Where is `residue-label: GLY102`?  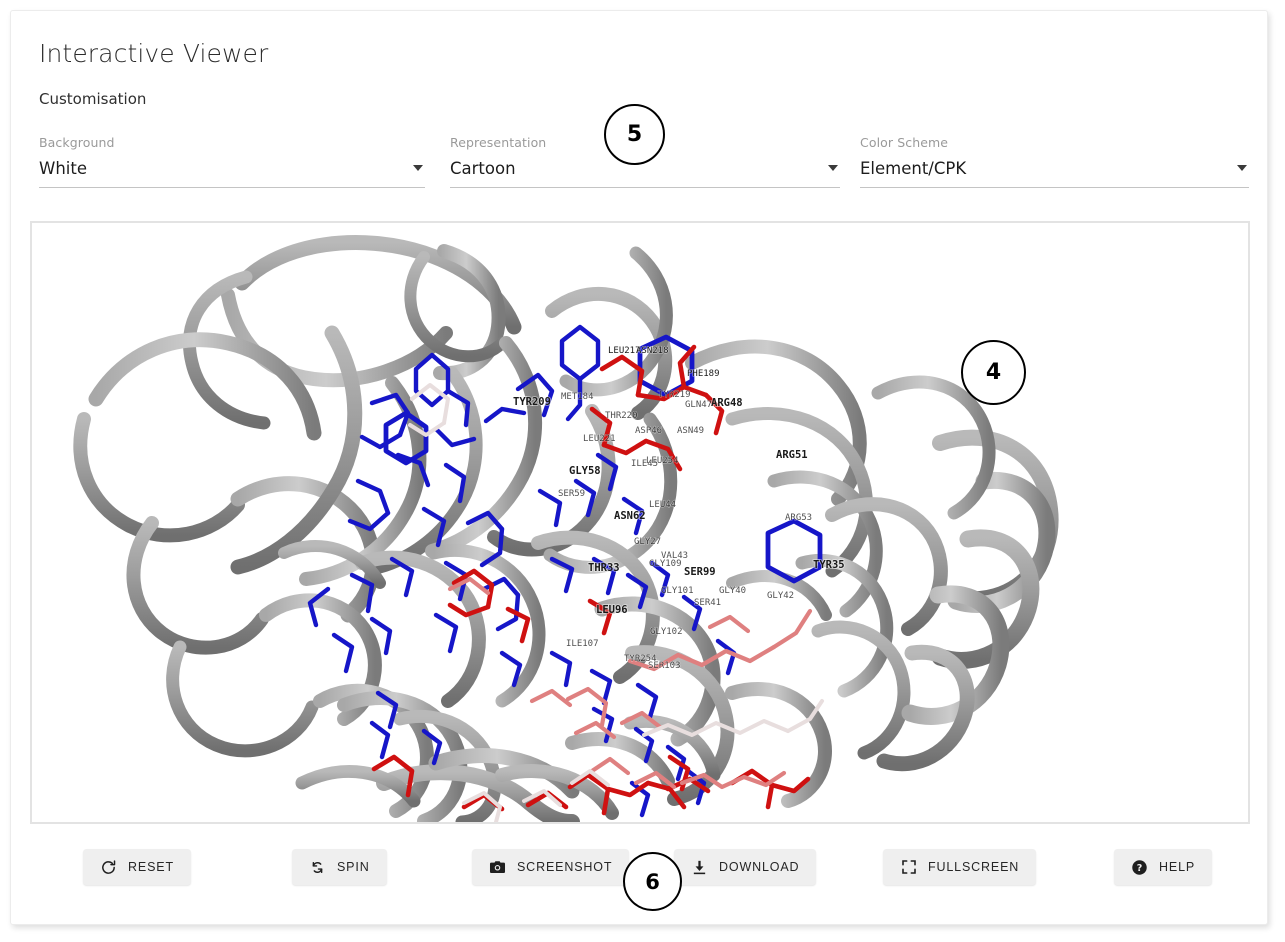 residue-label: GLY102 is located at coordinates (666, 632).